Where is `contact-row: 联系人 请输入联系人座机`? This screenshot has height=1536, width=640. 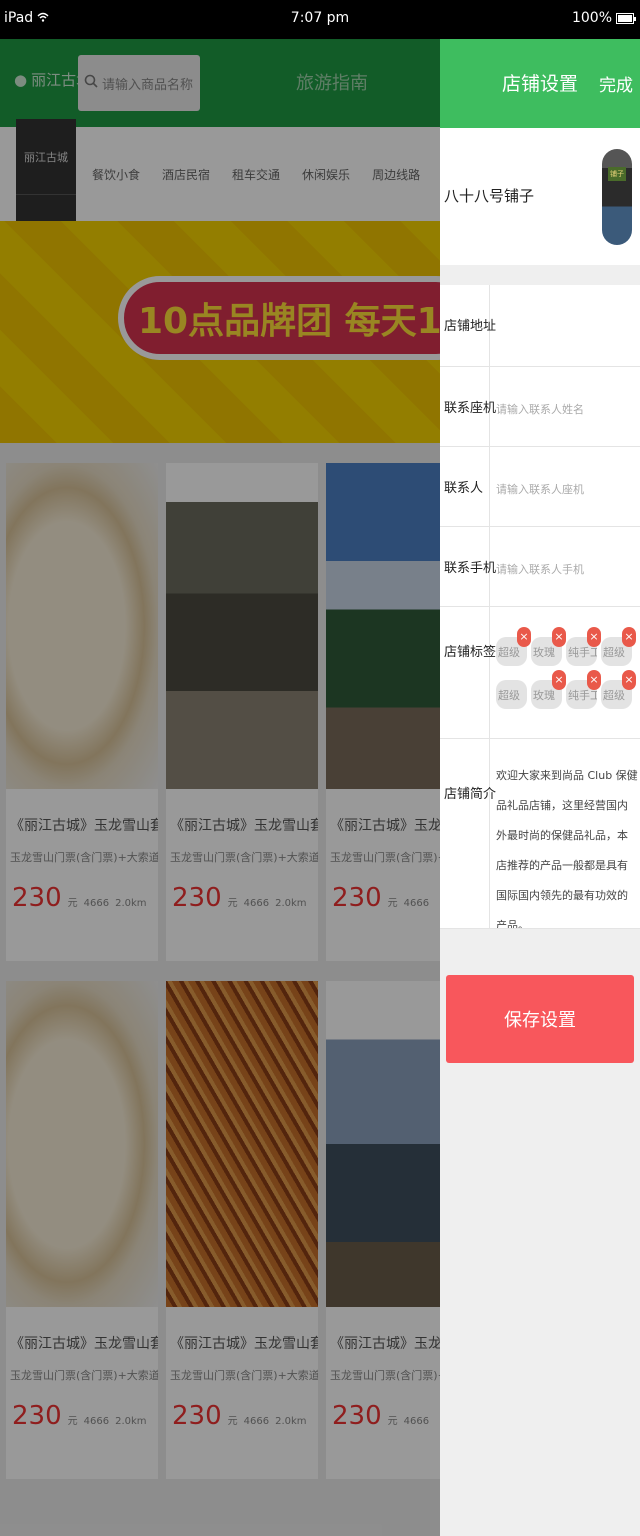 contact-row: 联系人 请输入联系人座机 is located at coordinates (540, 487).